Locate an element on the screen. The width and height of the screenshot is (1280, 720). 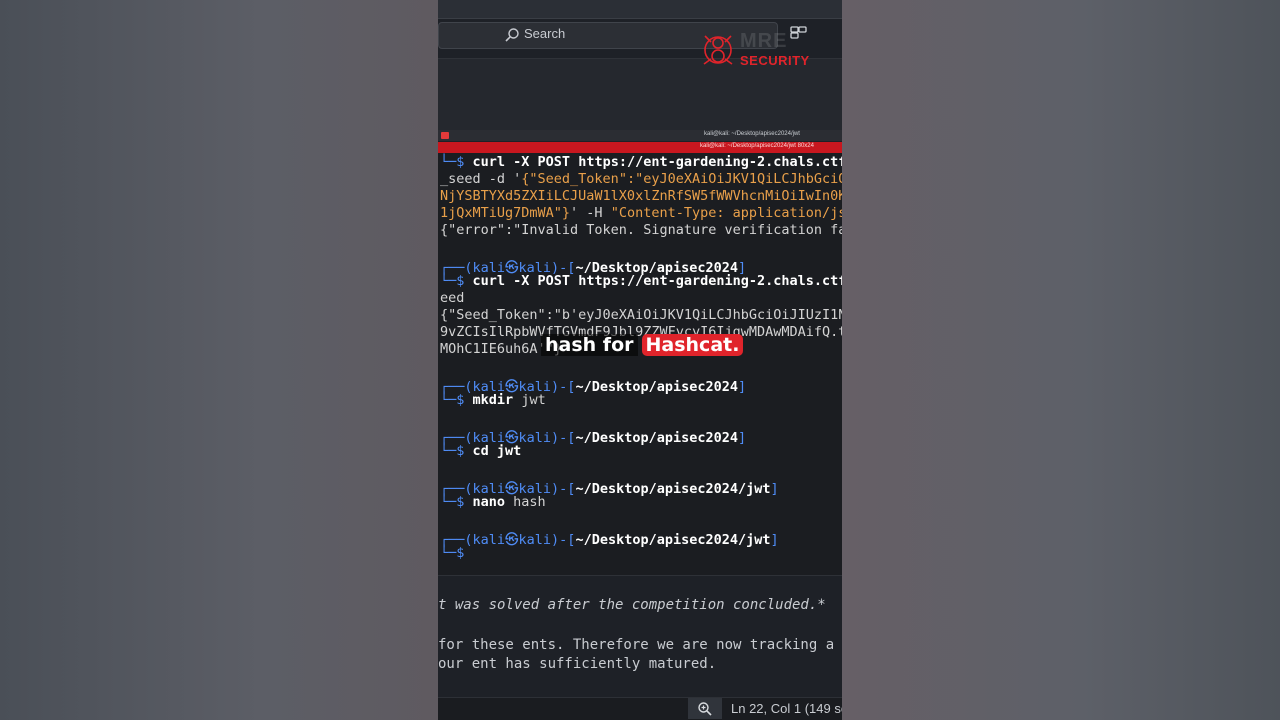
terminal-text: _seed -d ' is located at coordinates (481, 179).